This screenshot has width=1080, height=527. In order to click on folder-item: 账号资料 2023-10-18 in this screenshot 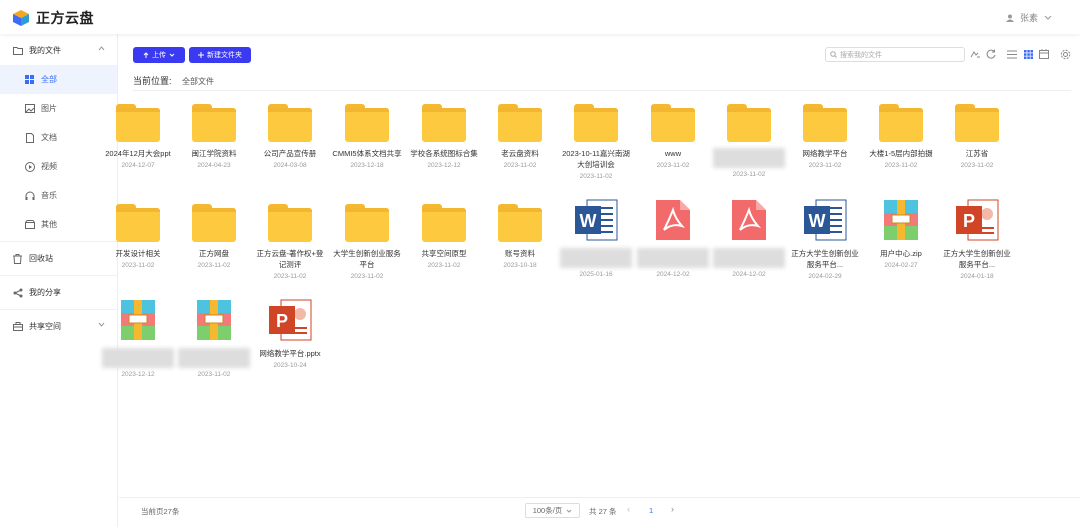, I will do `click(520, 233)`.